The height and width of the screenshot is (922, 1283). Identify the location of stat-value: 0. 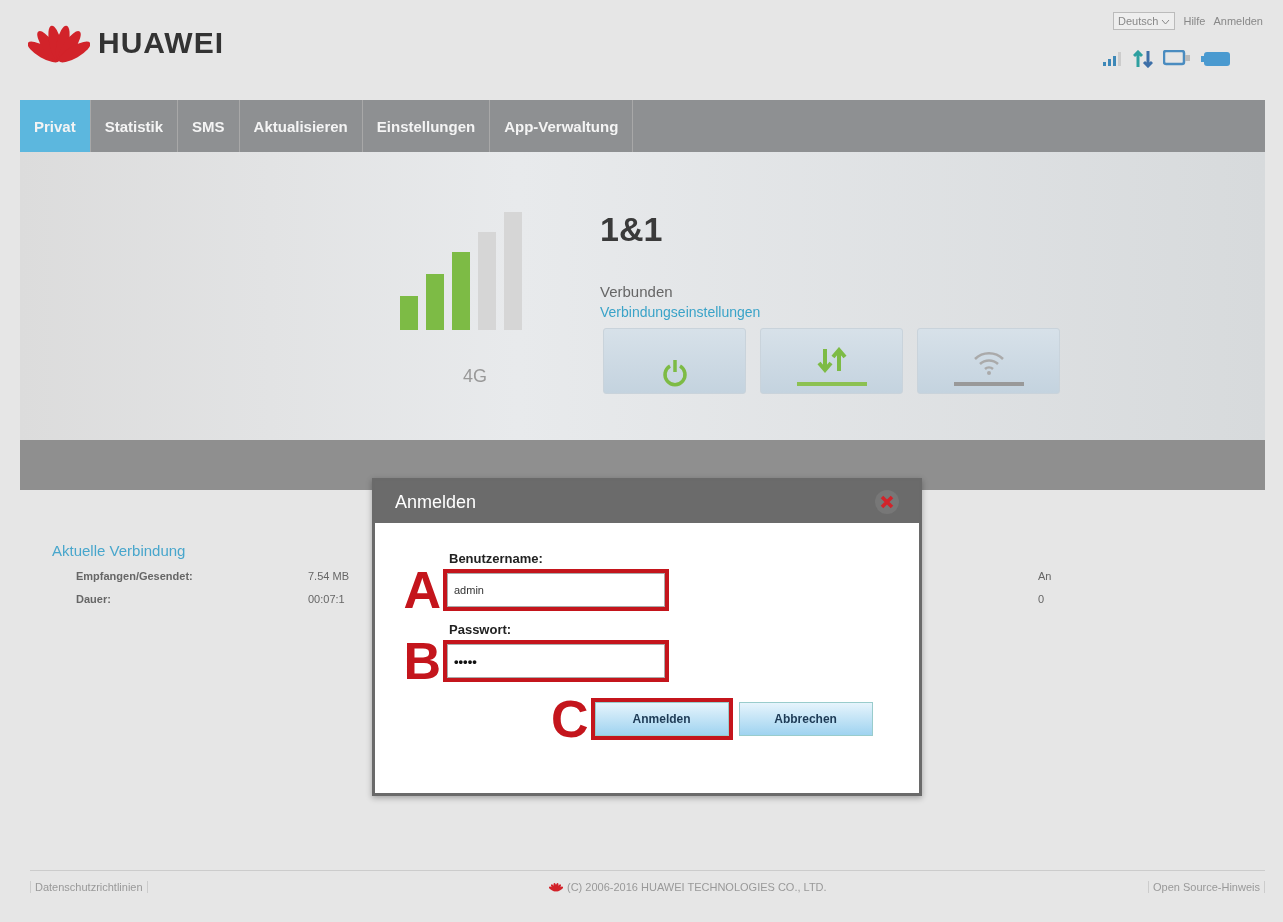
(1041, 599).